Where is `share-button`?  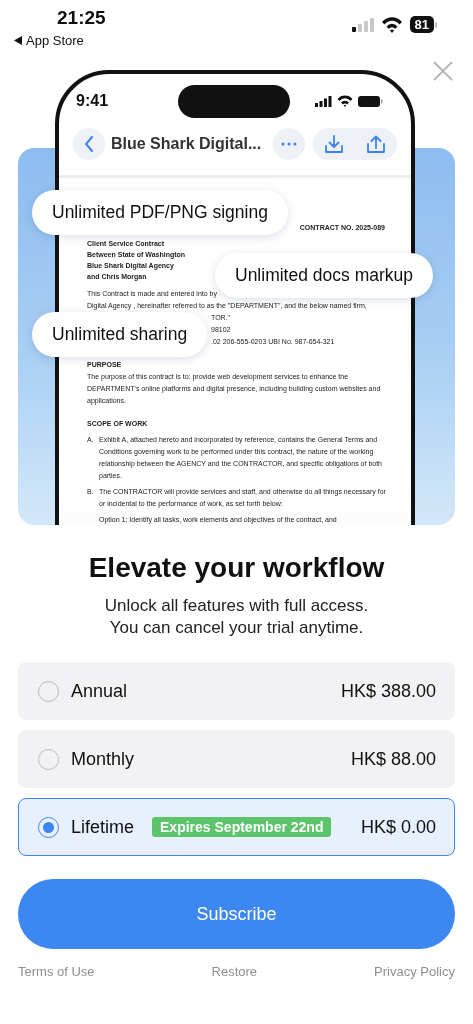 share-button is located at coordinates (376, 144).